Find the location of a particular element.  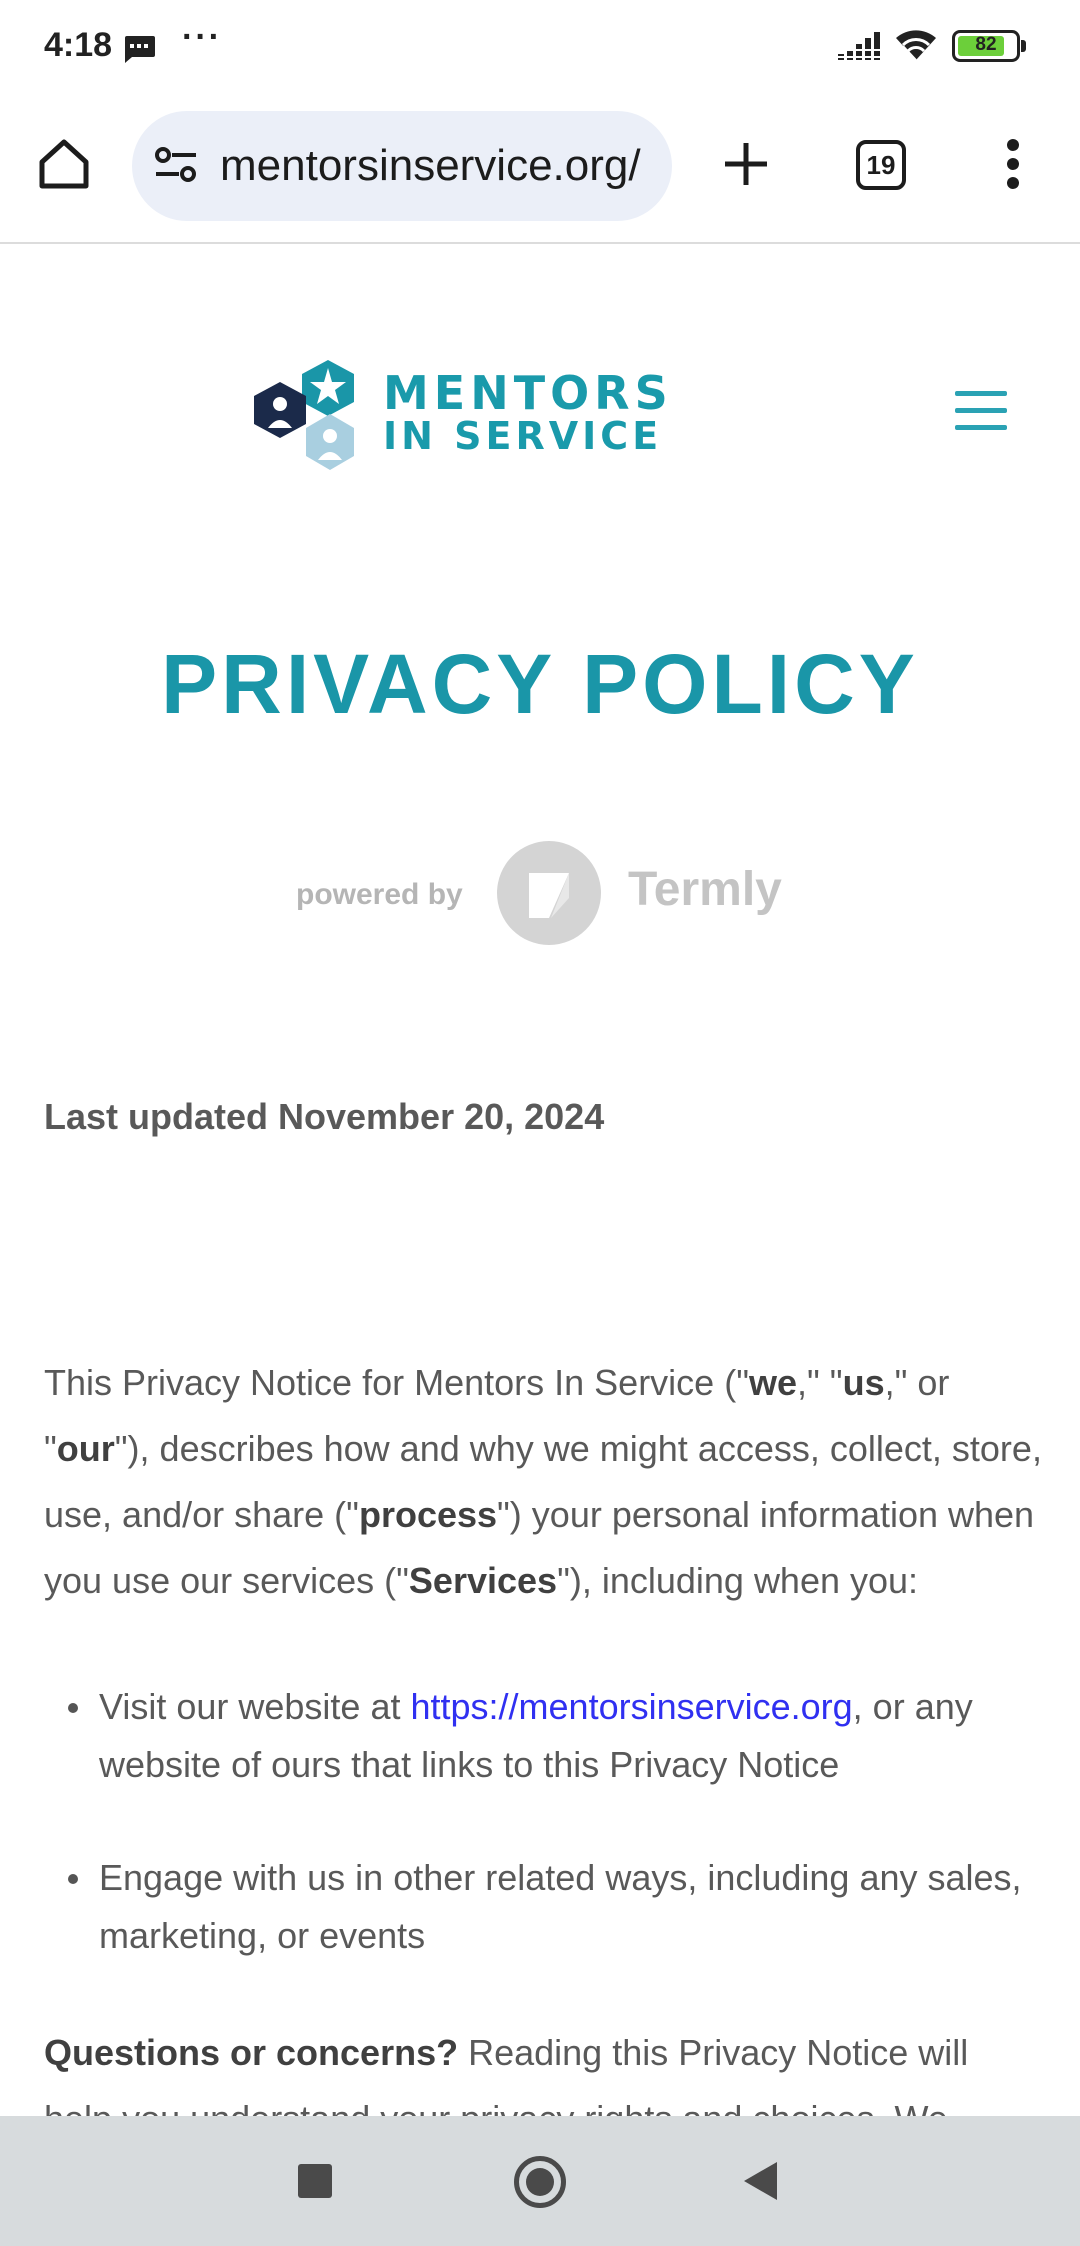

home-circle-icon is located at coordinates (540, 2182).